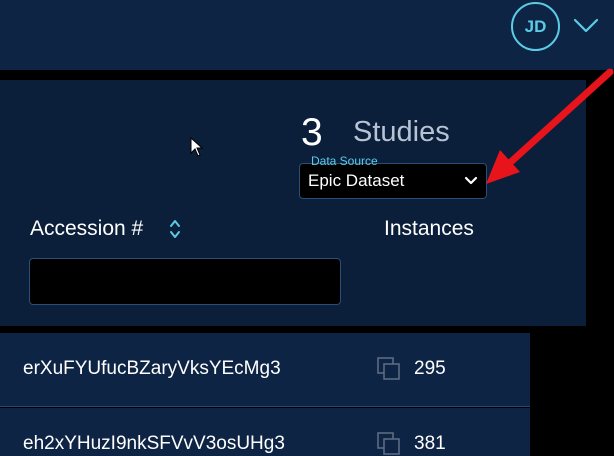  What do you see at coordinates (265, 432) in the screenshot?
I see `table-row: eh2xYHuzI9nkSFVvV3osUHg3 381` at bounding box center [265, 432].